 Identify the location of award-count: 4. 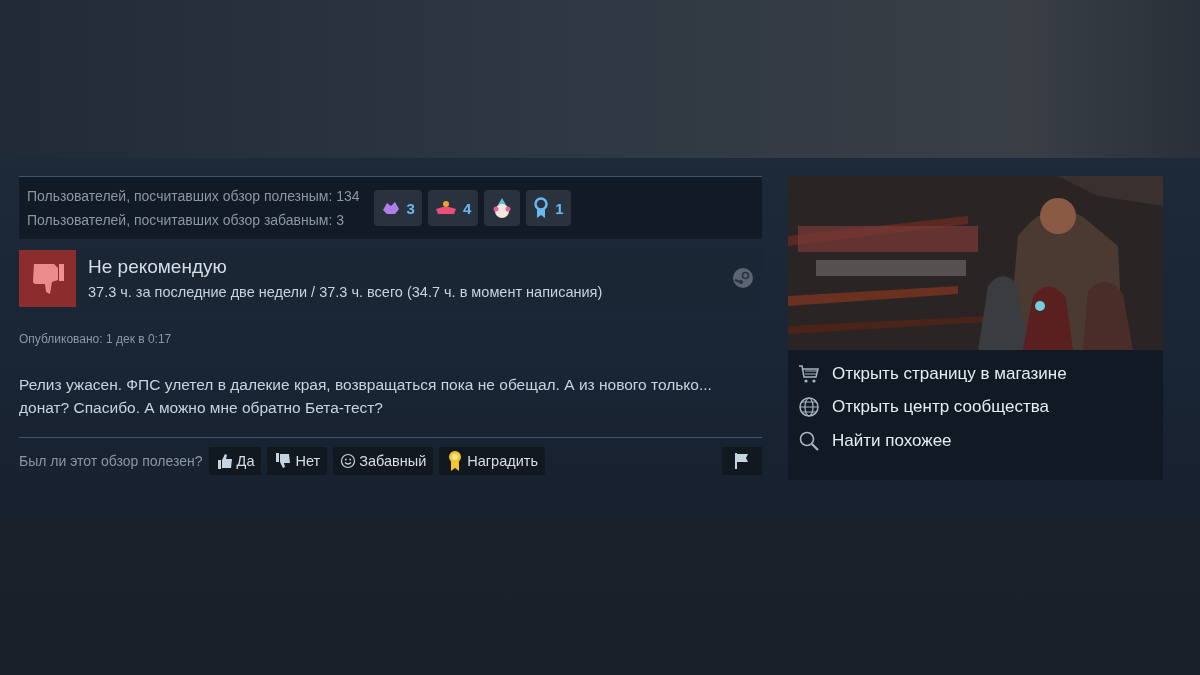
(467, 208).